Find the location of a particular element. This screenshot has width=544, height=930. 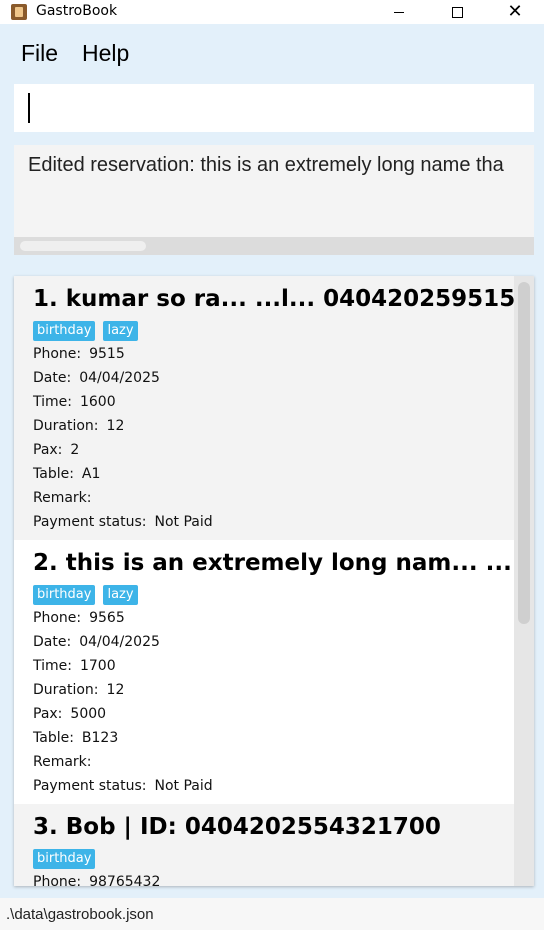

app-icon is located at coordinates (19, 12).